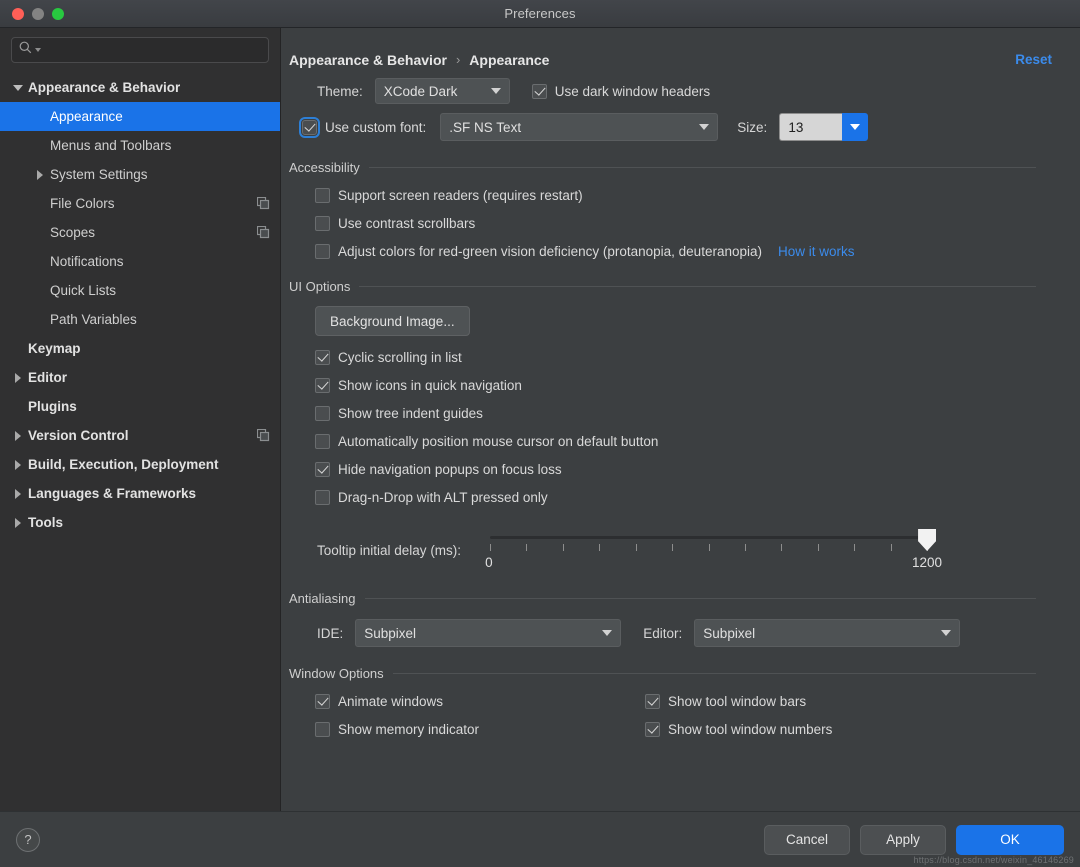  Describe the element at coordinates (322, 701) in the screenshot. I see `animate-windows-checkbox` at that location.